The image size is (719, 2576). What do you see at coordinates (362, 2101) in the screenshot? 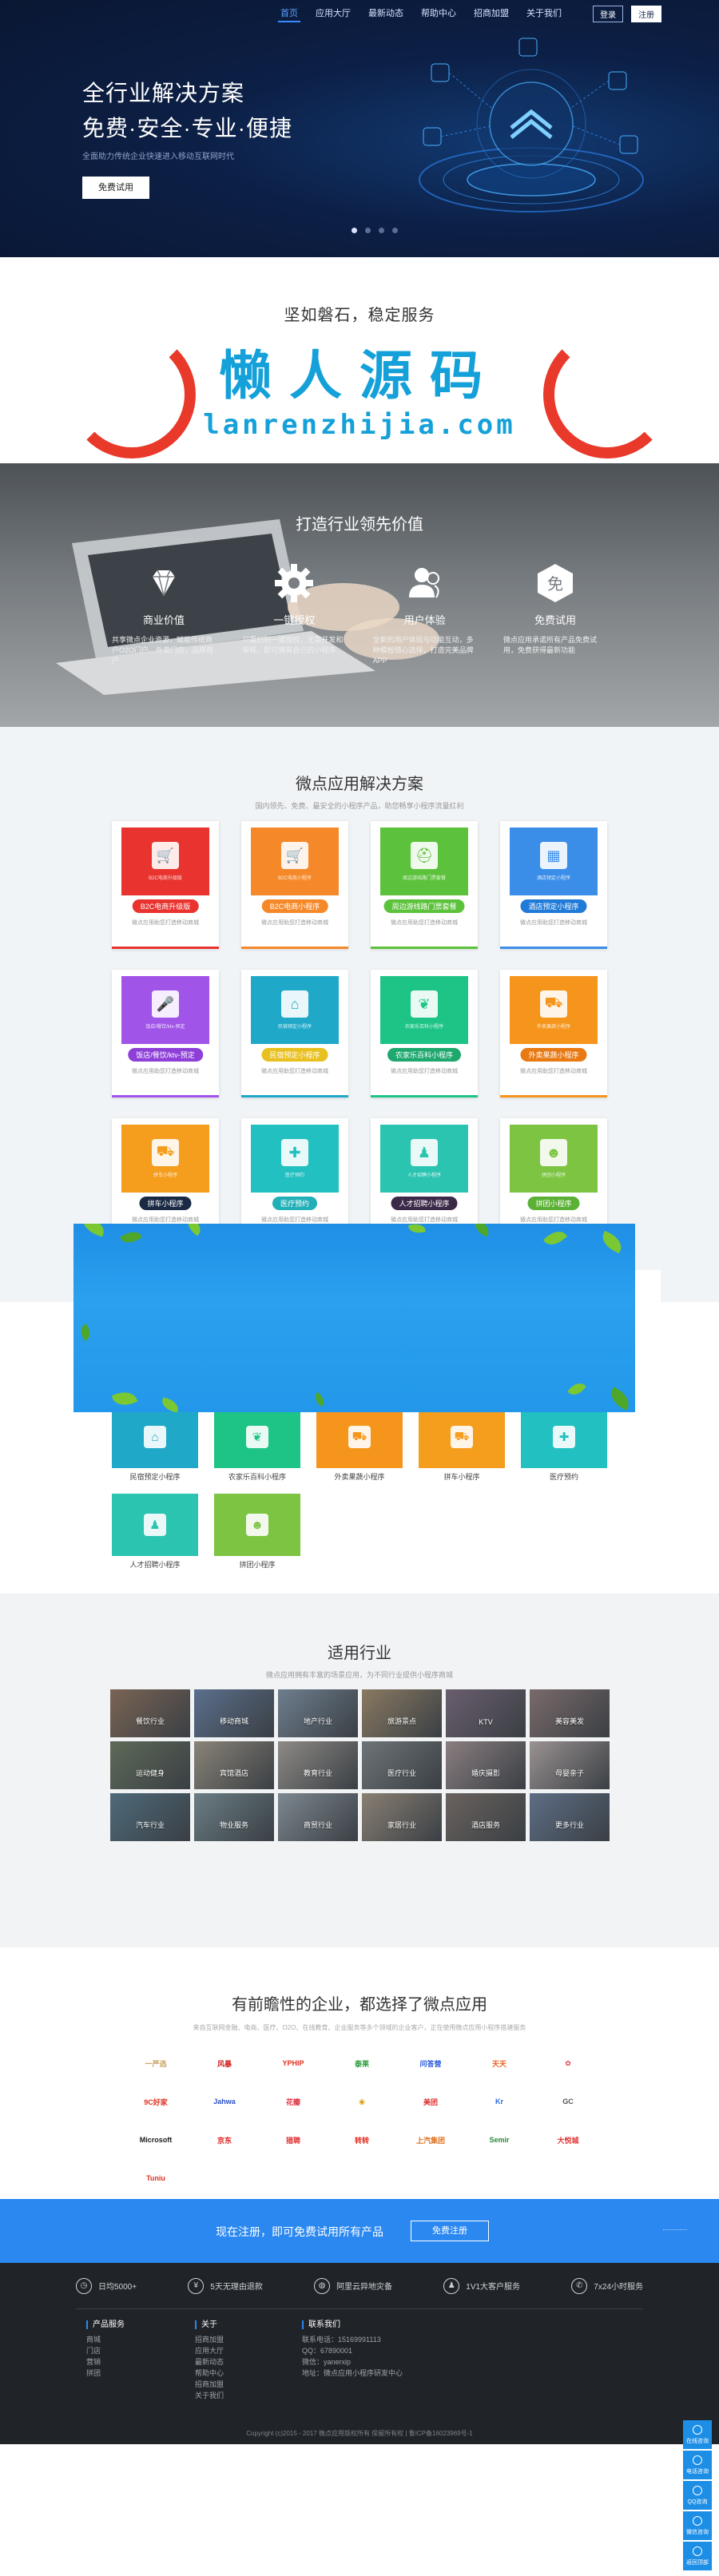
I see `client-logo: ◉` at bounding box center [362, 2101].